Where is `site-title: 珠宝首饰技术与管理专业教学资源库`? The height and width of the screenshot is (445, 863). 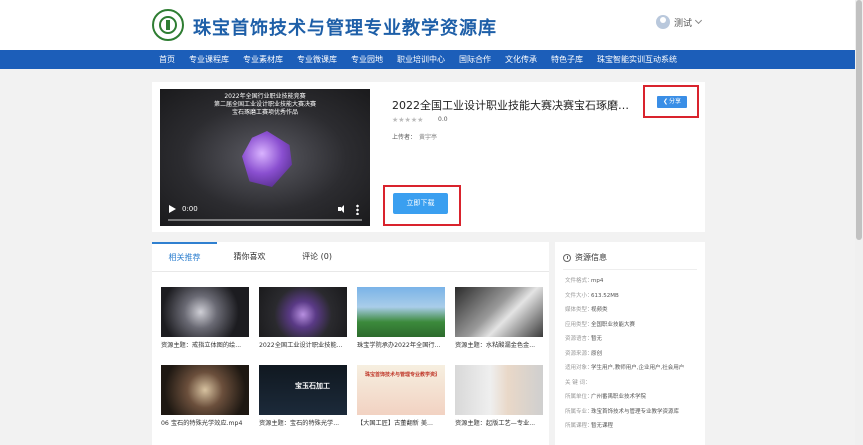 site-title: 珠宝首饰技术与管理专业教学资源库 is located at coordinates (345, 27).